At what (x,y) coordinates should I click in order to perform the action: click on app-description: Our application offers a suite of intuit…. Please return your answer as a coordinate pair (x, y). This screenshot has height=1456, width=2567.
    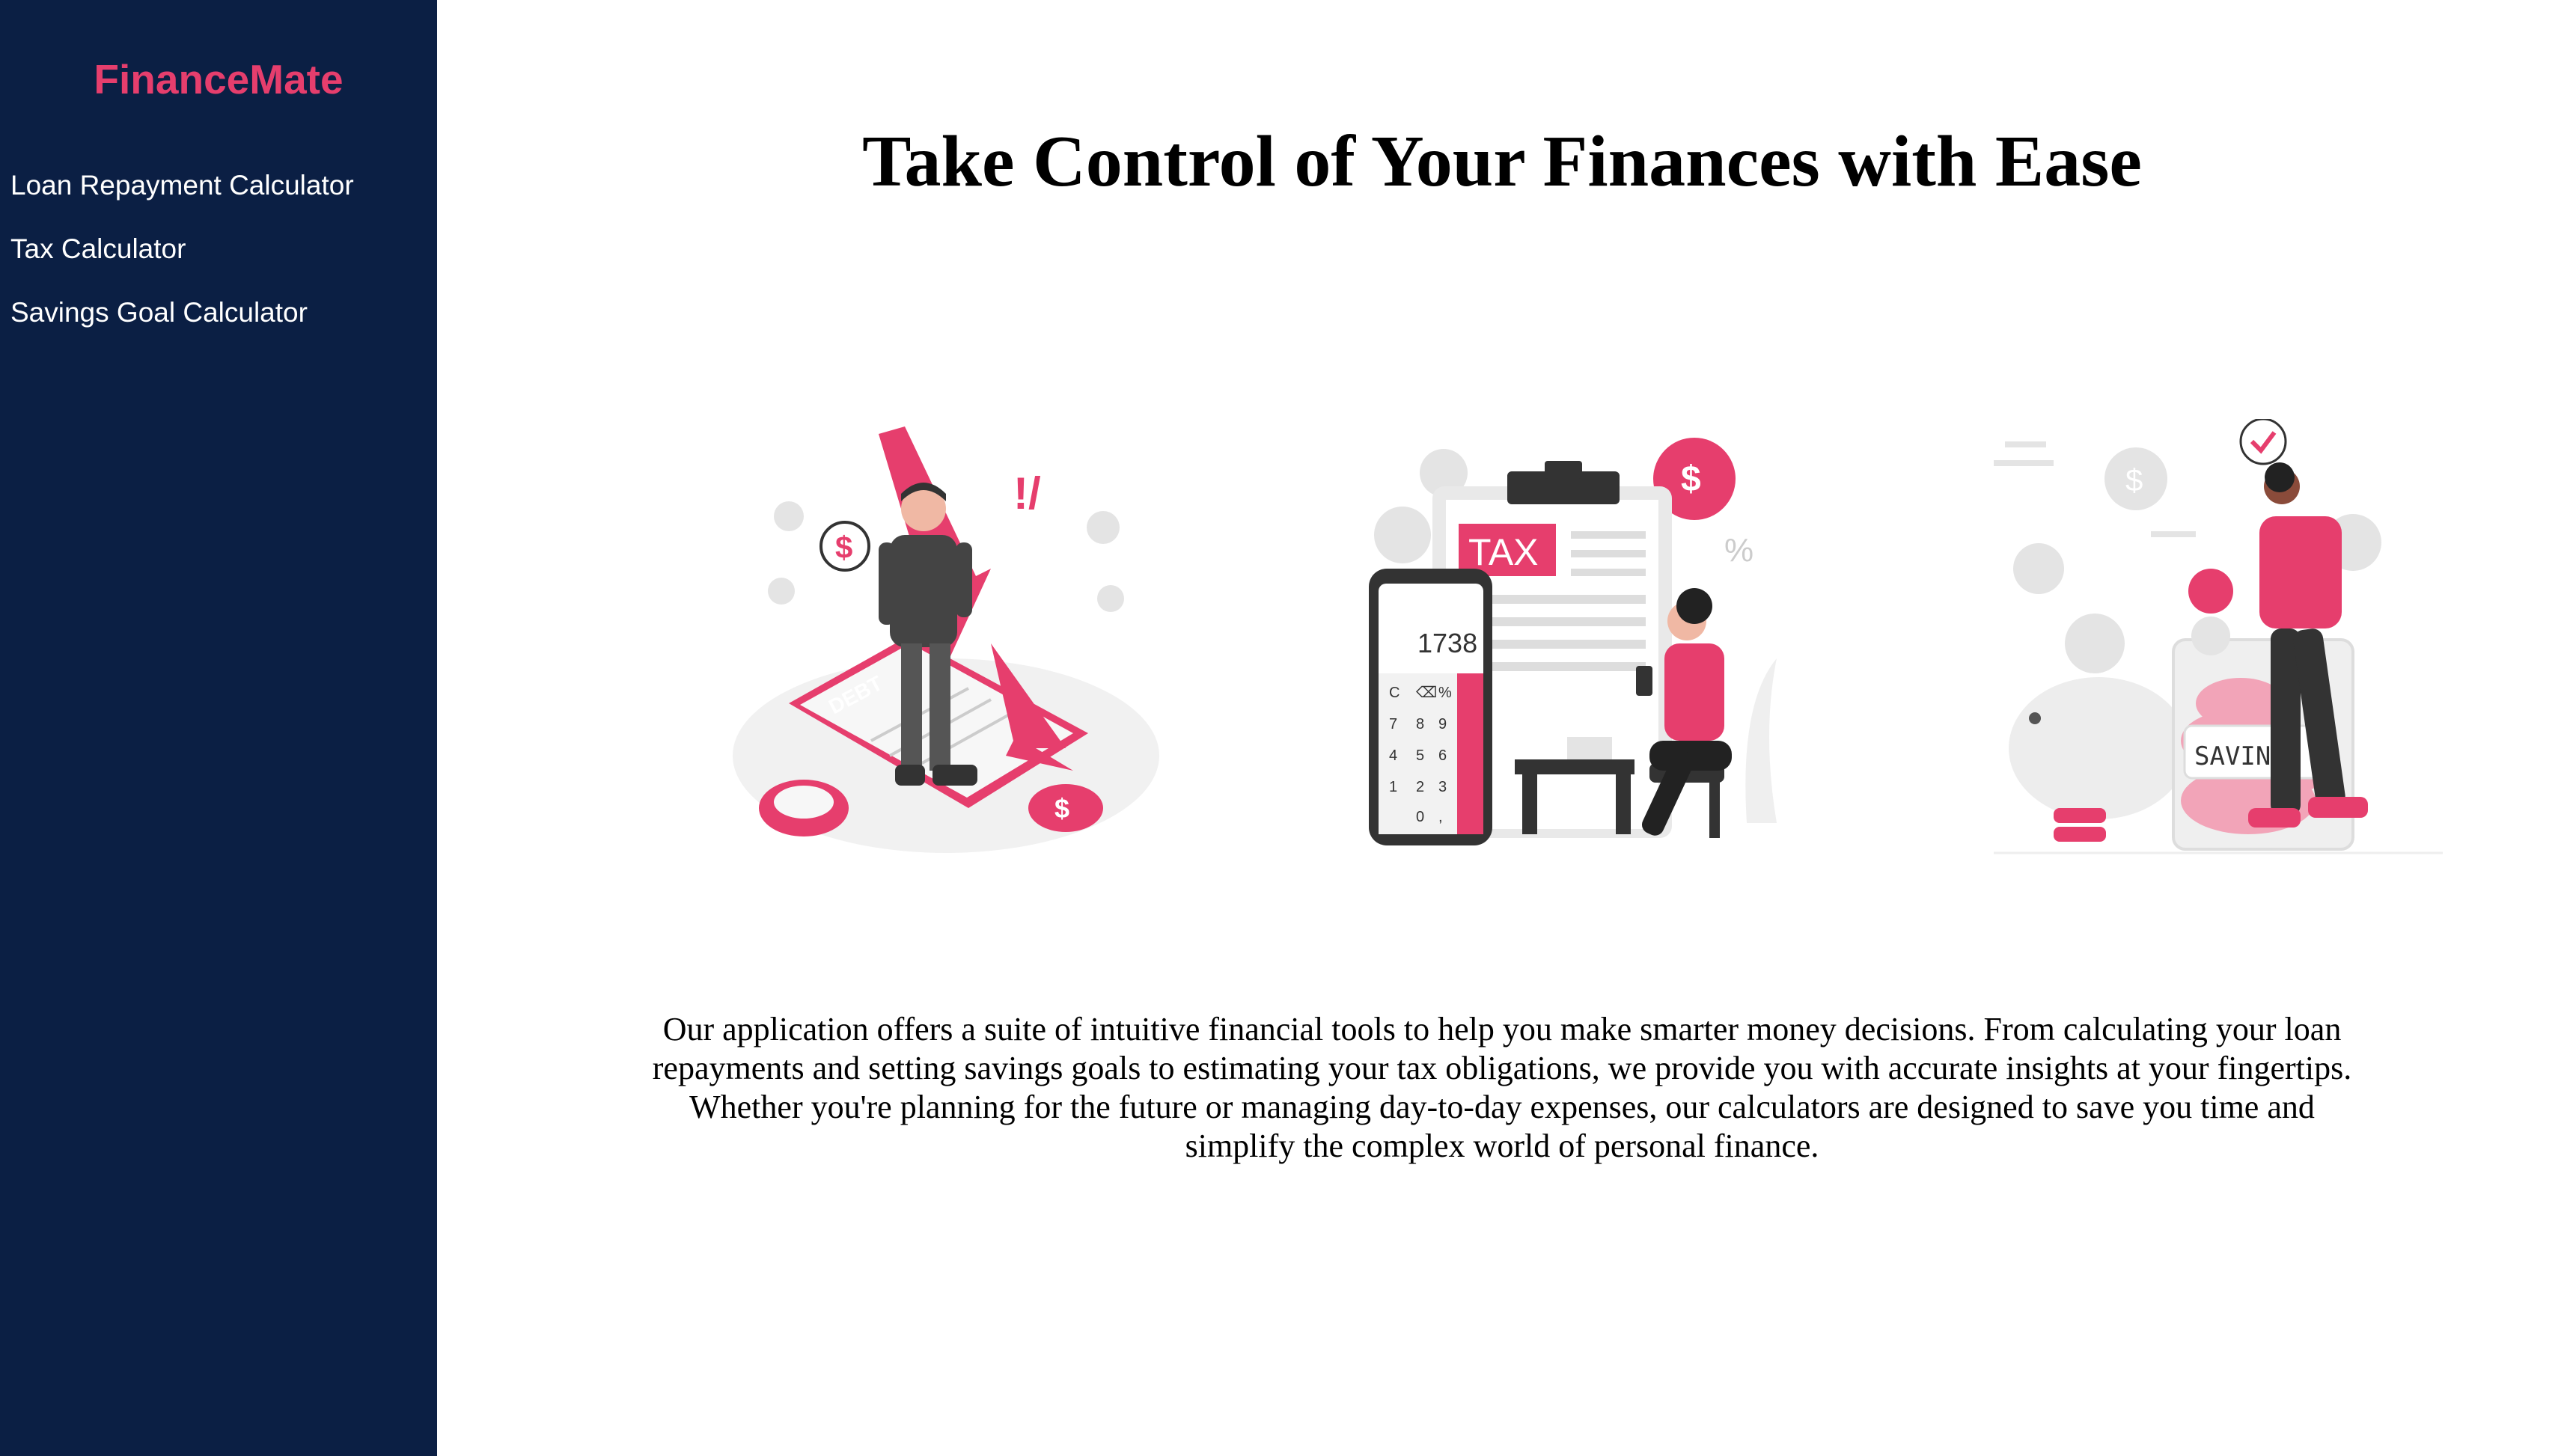
    Looking at the image, I should click on (1502, 1087).